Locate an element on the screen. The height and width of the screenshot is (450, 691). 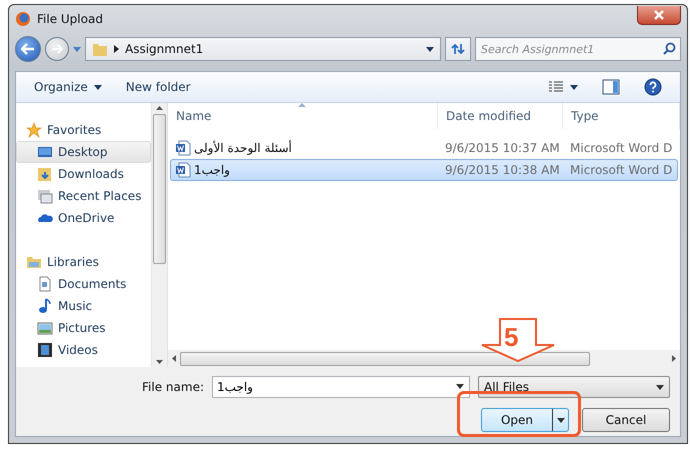
browser-logo is located at coordinates (23, 19).